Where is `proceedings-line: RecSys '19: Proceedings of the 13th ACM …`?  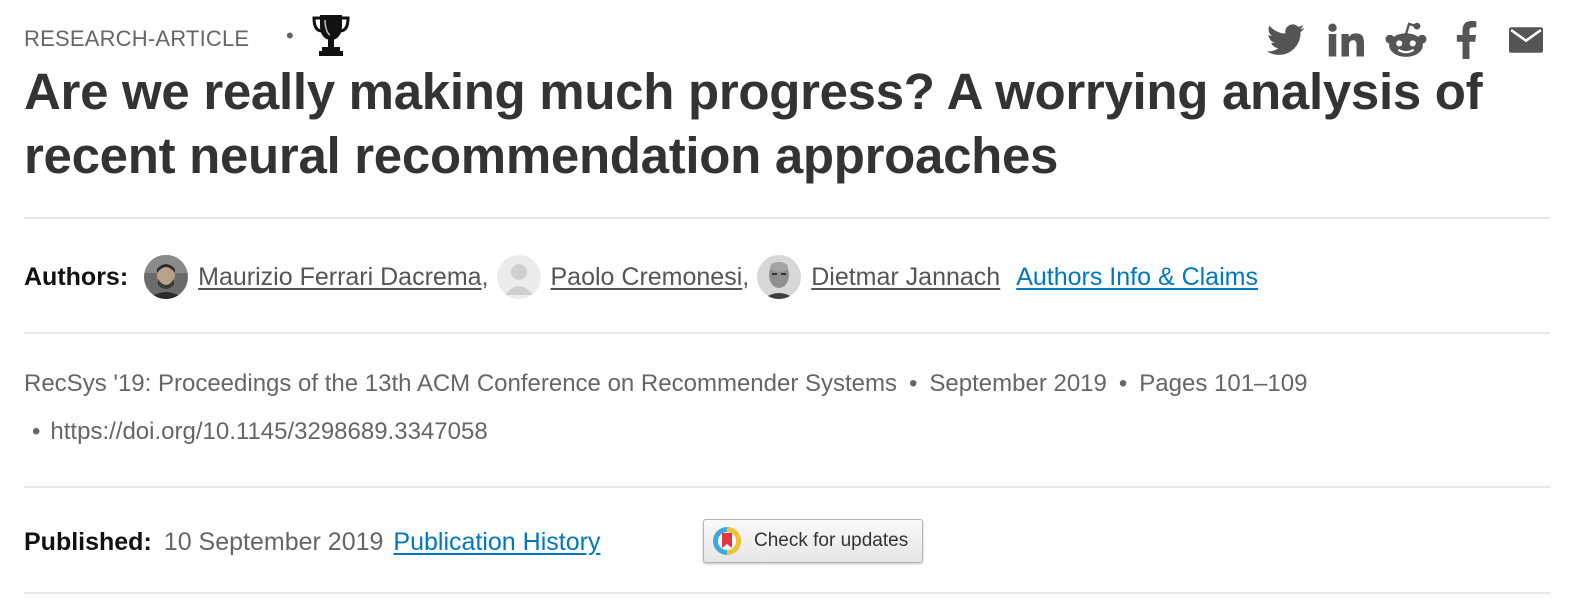
proceedings-line: RecSys '19: Proceedings of the 13th ACM … is located at coordinates (665, 384).